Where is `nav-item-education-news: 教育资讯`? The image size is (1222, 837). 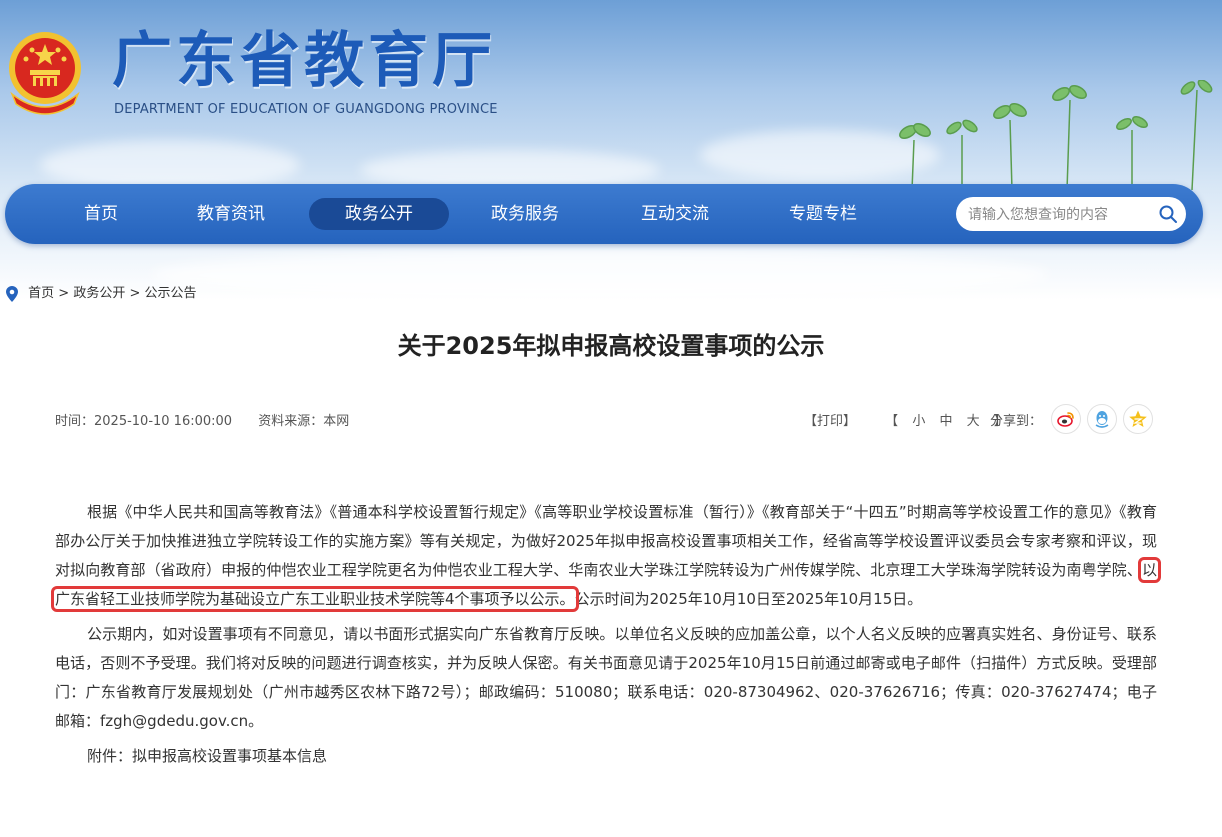 nav-item-education-news: 教育资讯 is located at coordinates (231, 214).